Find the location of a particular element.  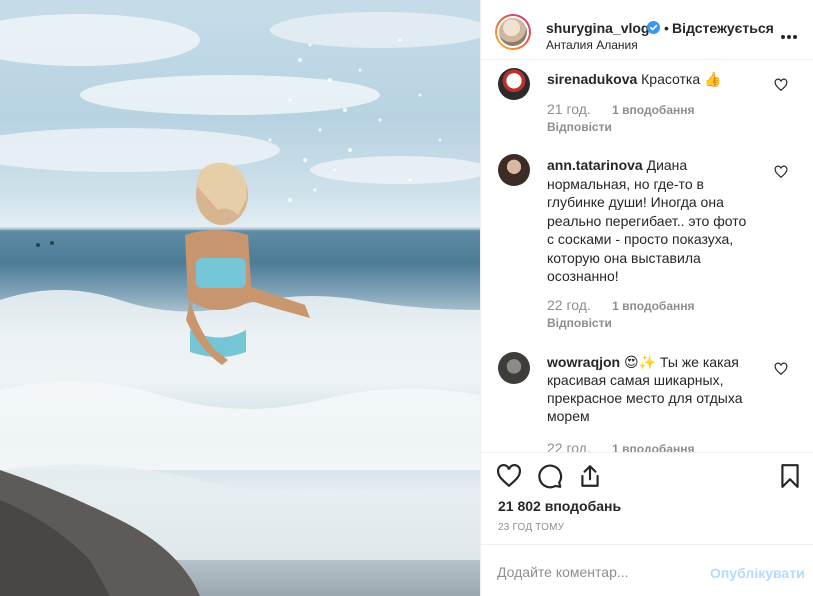

posted-time: 23 ГОД ТОМУ is located at coordinates (531, 527).